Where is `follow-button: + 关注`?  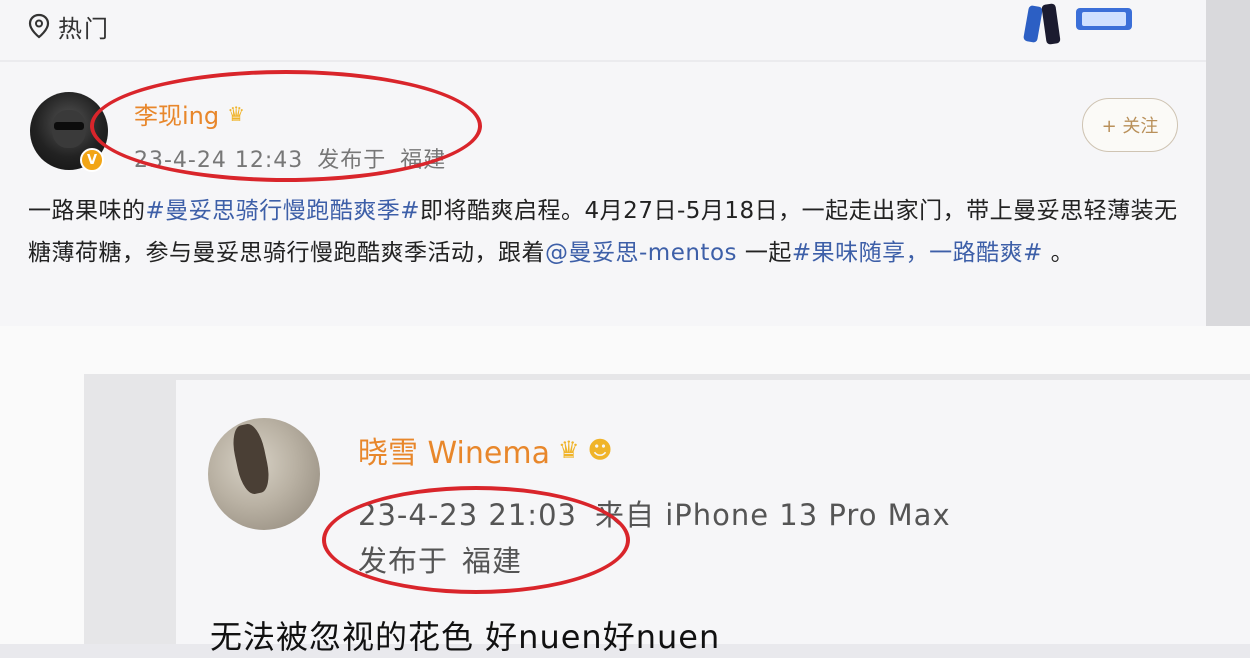
follow-button: + 关注 is located at coordinates (1130, 125).